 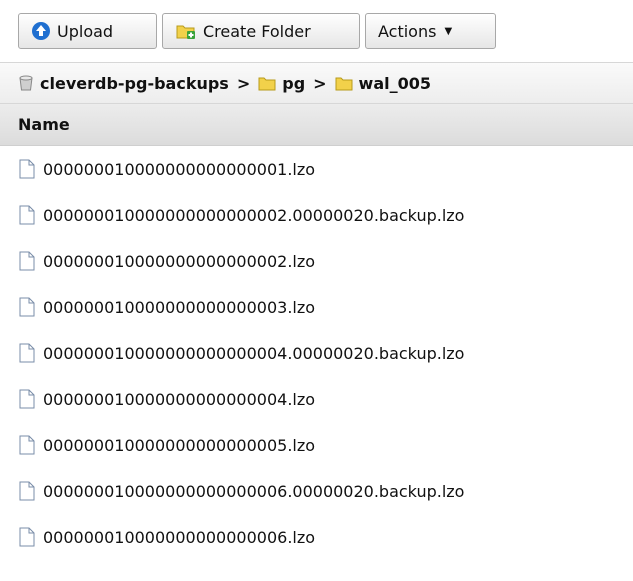 What do you see at coordinates (179, 537) in the screenshot?
I see `file-name: 000000010000000000000006.lzo` at bounding box center [179, 537].